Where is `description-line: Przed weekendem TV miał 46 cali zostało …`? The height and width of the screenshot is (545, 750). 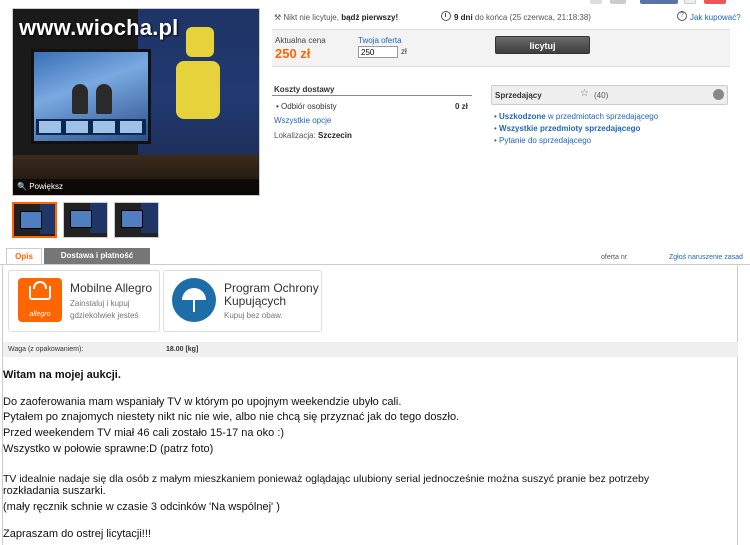 description-line: Przed weekendem TV miał 46 cali zostało … is located at coordinates (144, 433).